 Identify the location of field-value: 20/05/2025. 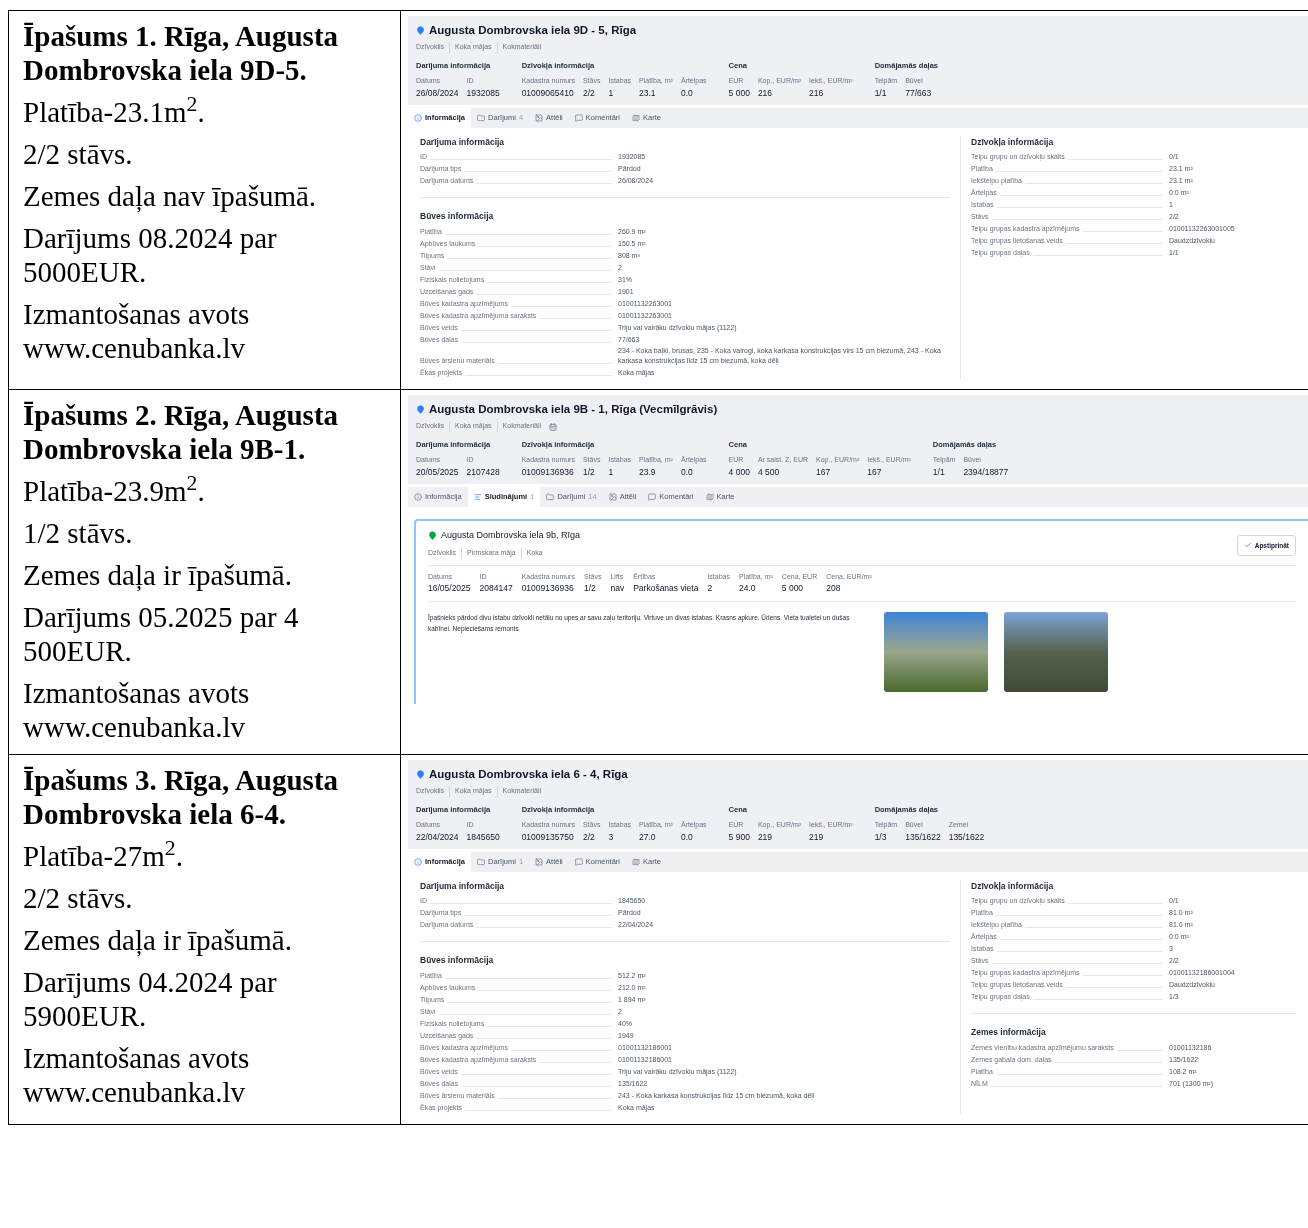
(437, 472).